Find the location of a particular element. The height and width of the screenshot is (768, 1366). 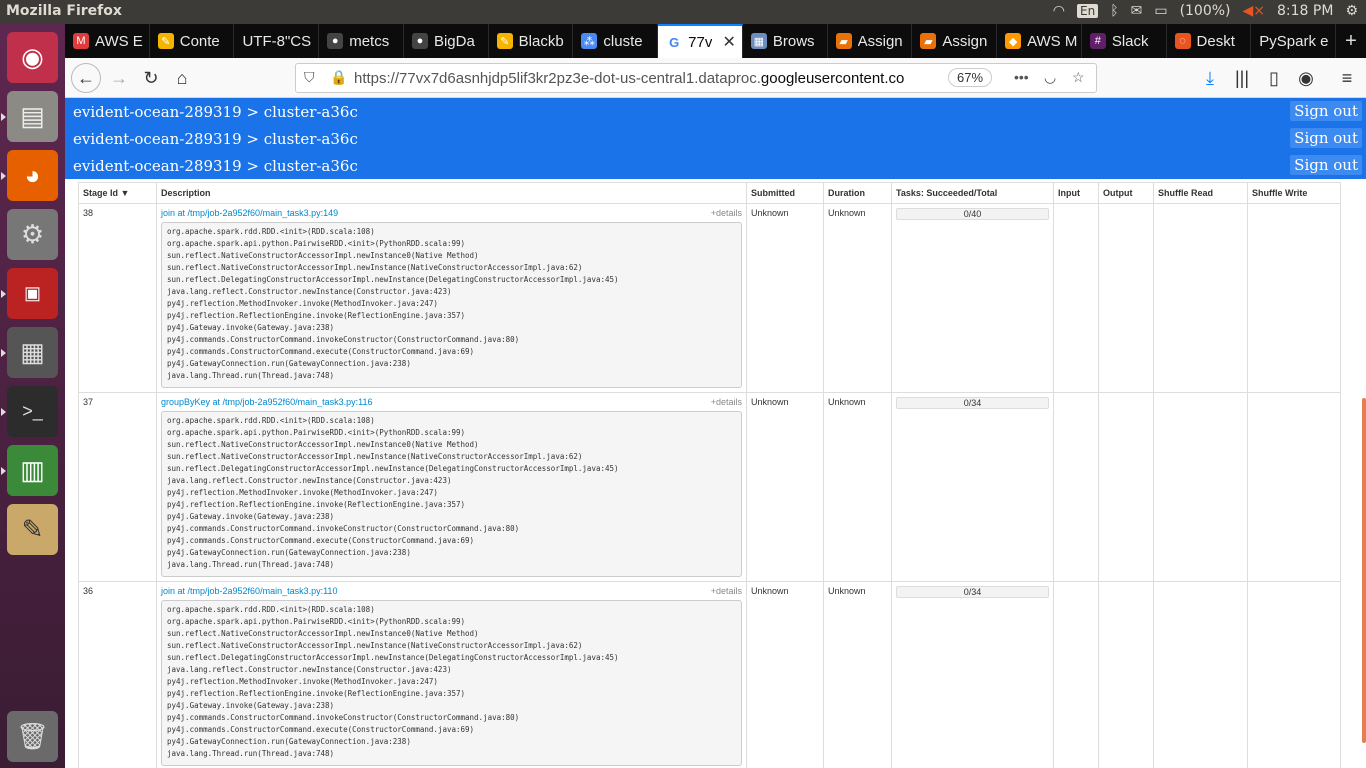

task-progress-bar: 0/40 is located at coordinates (972, 214).